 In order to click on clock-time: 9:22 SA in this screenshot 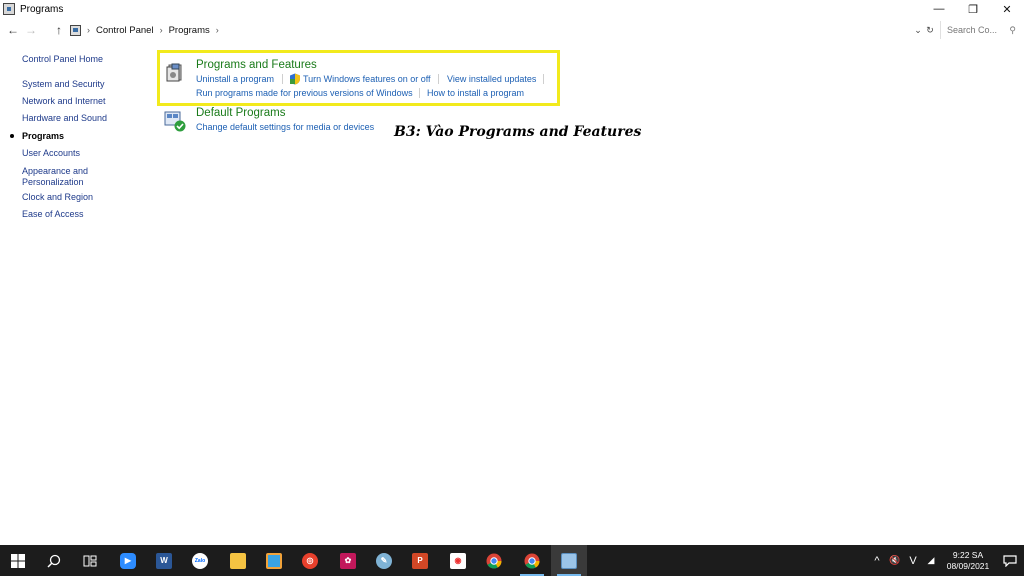, I will do `click(968, 554)`.